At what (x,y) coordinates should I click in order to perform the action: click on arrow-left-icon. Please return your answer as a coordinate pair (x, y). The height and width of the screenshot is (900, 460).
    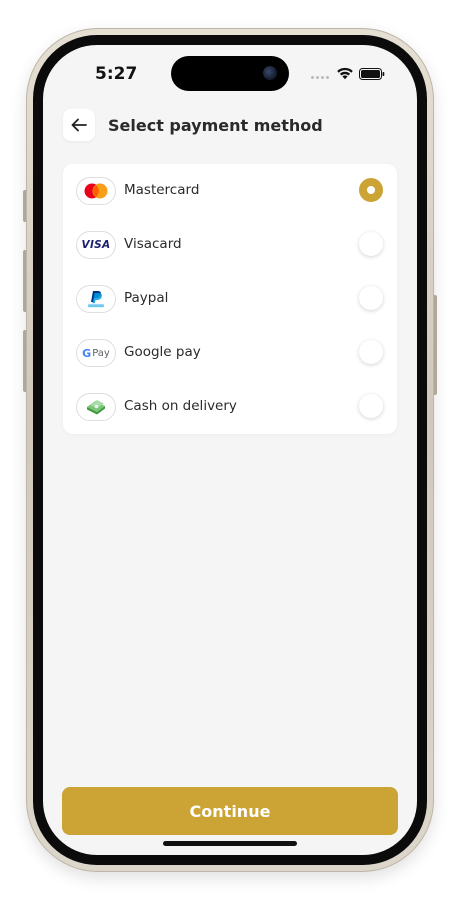
    Looking at the image, I should click on (79, 125).